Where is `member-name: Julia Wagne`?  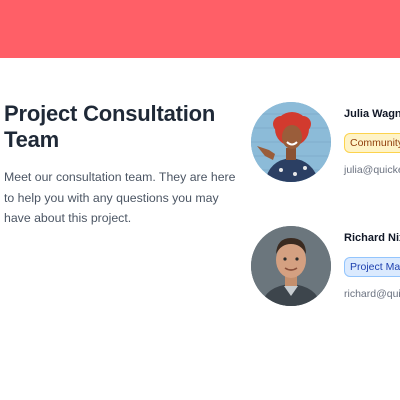 member-name: Julia Wagne is located at coordinates (372, 114).